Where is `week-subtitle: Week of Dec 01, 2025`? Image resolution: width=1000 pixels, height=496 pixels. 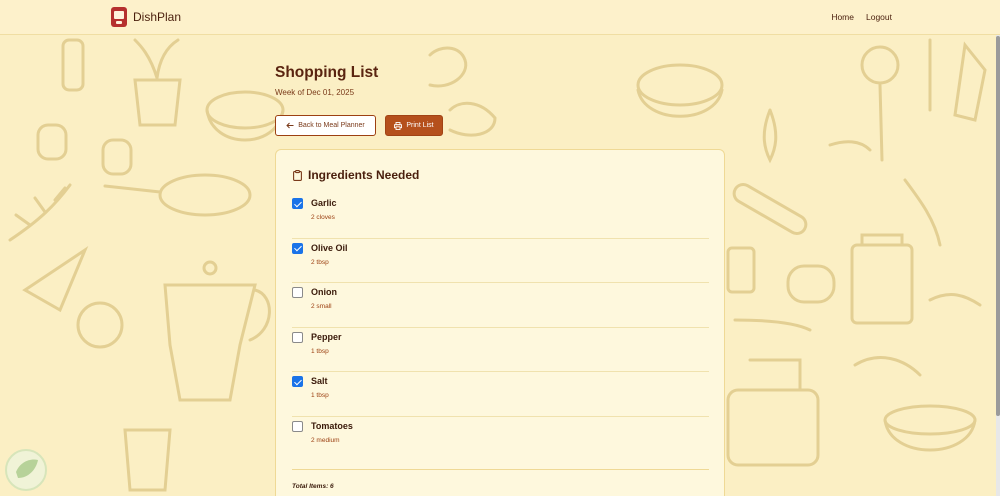 week-subtitle: Week of Dec 01, 2025 is located at coordinates (315, 92).